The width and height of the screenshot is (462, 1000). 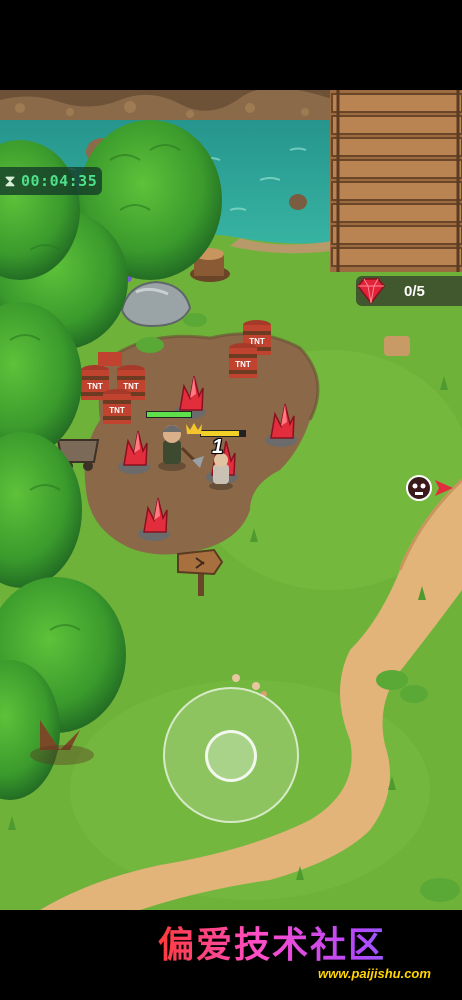 What do you see at coordinates (371, 291) in the screenshot?
I see `red-gem-icon` at bounding box center [371, 291].